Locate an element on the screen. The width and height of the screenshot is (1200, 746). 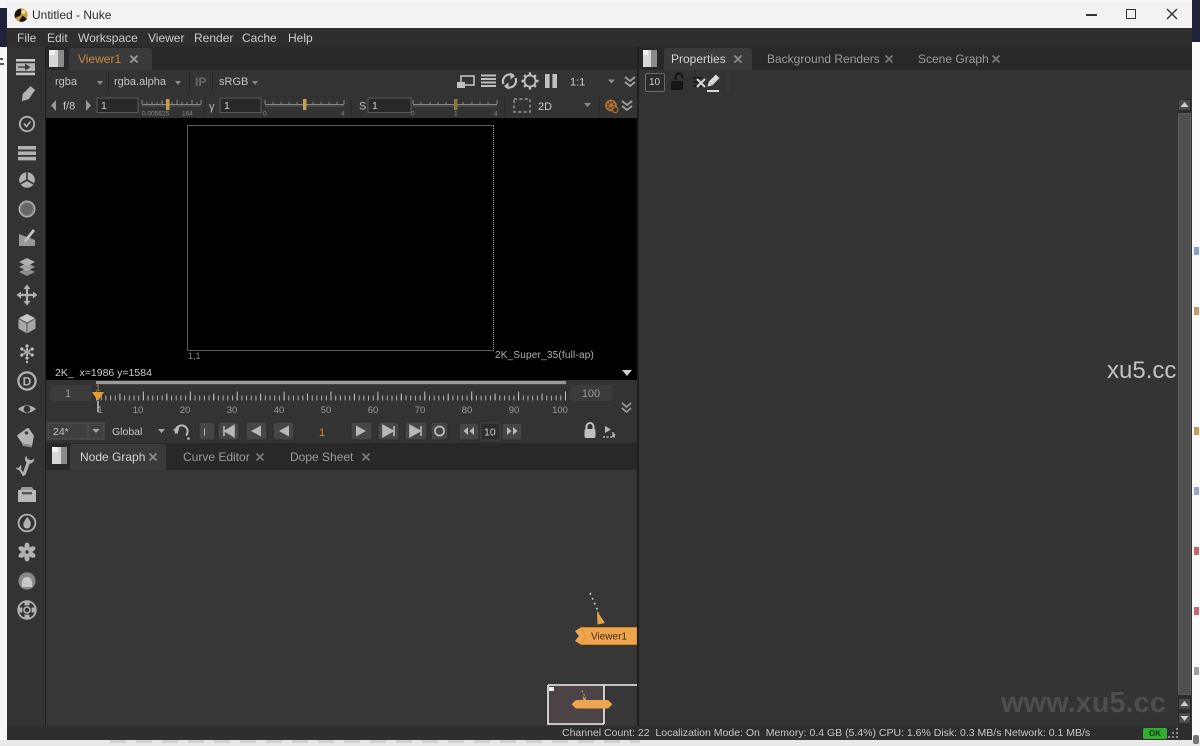
svg-text: 24* is located at coordinates (61, 432).